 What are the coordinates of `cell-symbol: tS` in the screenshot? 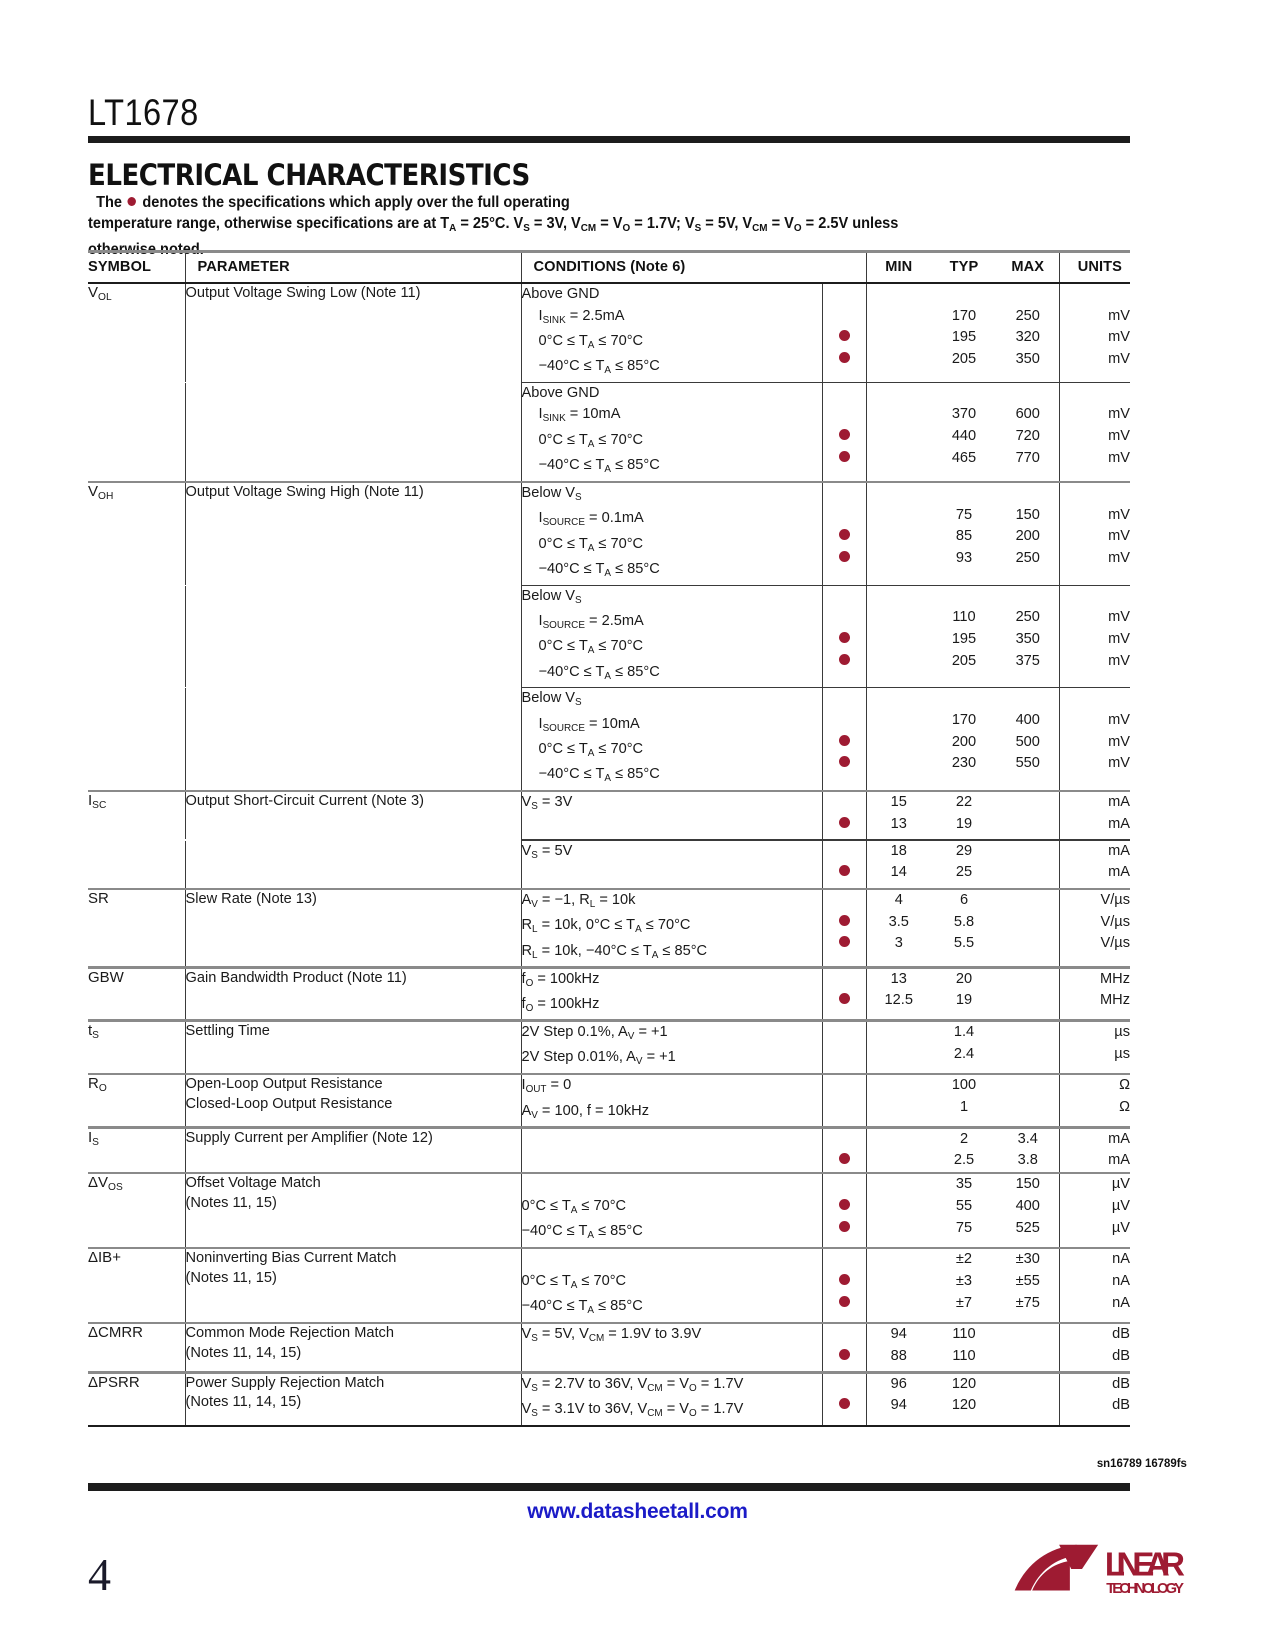 It's located at (93, 1031).